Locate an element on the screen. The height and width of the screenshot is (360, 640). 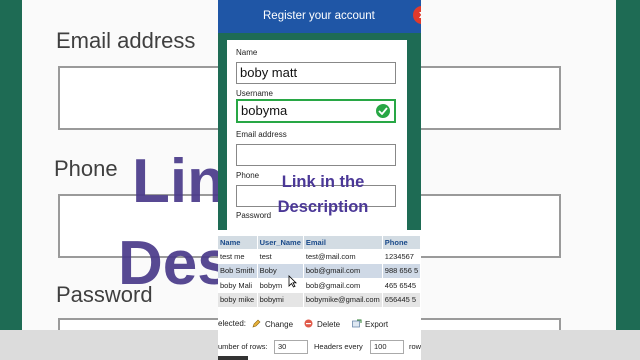
background-green-edge-right is located at coordinates (628, 180).